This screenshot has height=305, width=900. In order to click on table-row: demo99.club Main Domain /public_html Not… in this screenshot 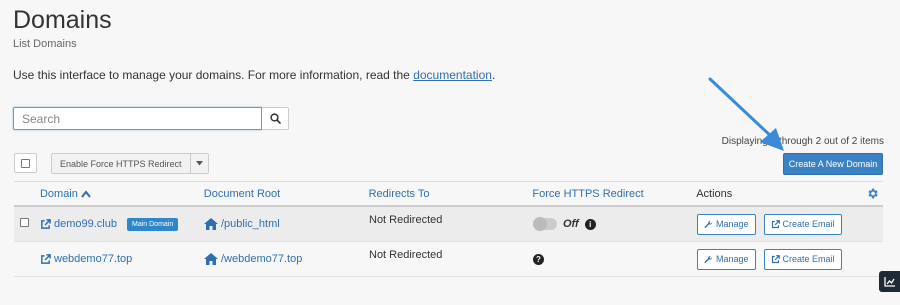, I will do `click(448, 224)`.